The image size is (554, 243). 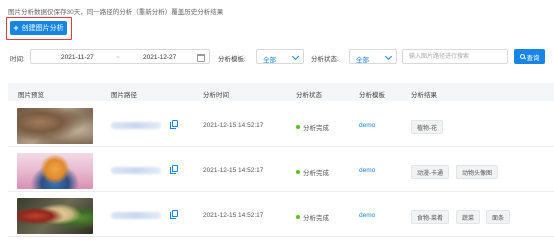 What do you see at coordinates (373, 56) in the screenshot?
I see `status-select: 全部` at bounding box center [373, 56].